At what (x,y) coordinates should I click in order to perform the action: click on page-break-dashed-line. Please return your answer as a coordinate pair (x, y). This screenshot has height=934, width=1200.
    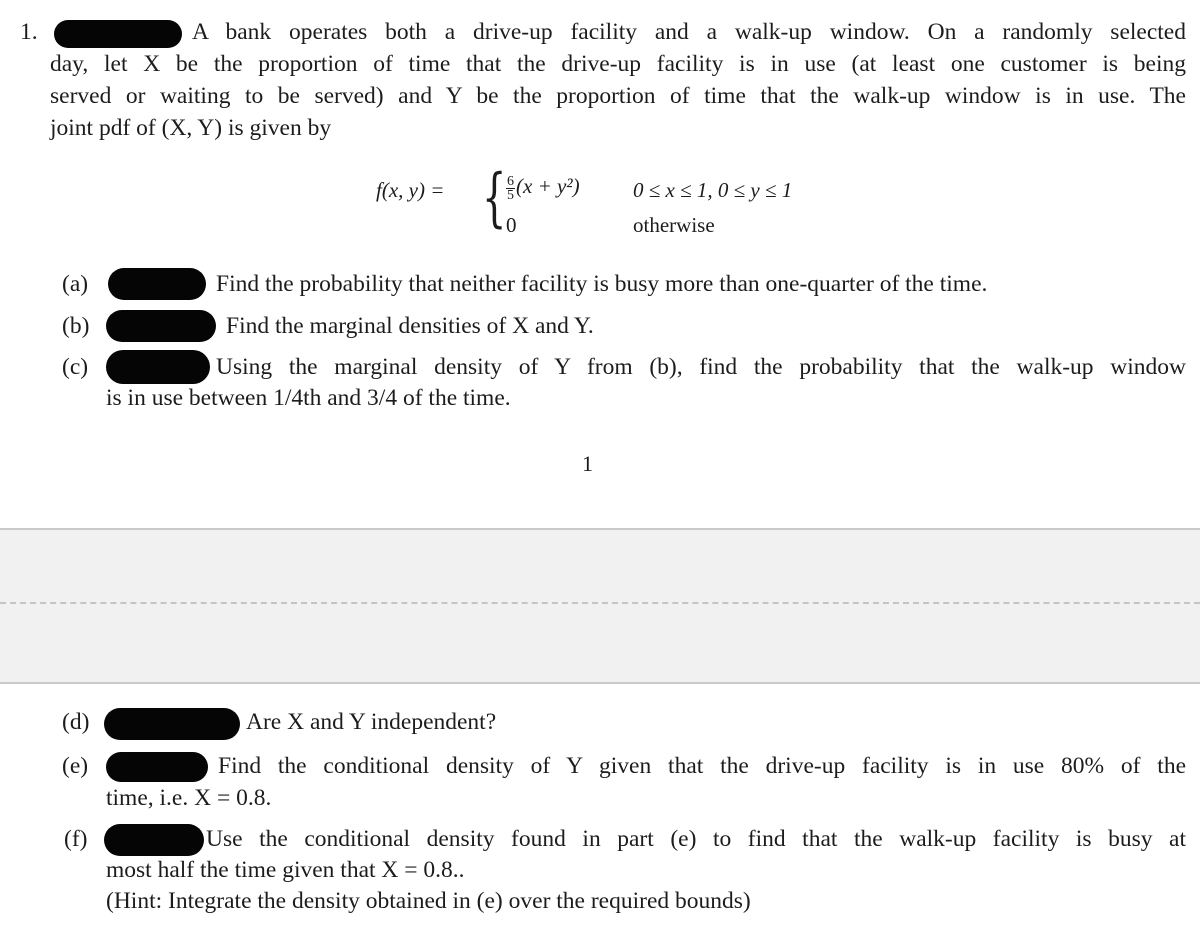
    Looking at the image, I should click on (600, 603).